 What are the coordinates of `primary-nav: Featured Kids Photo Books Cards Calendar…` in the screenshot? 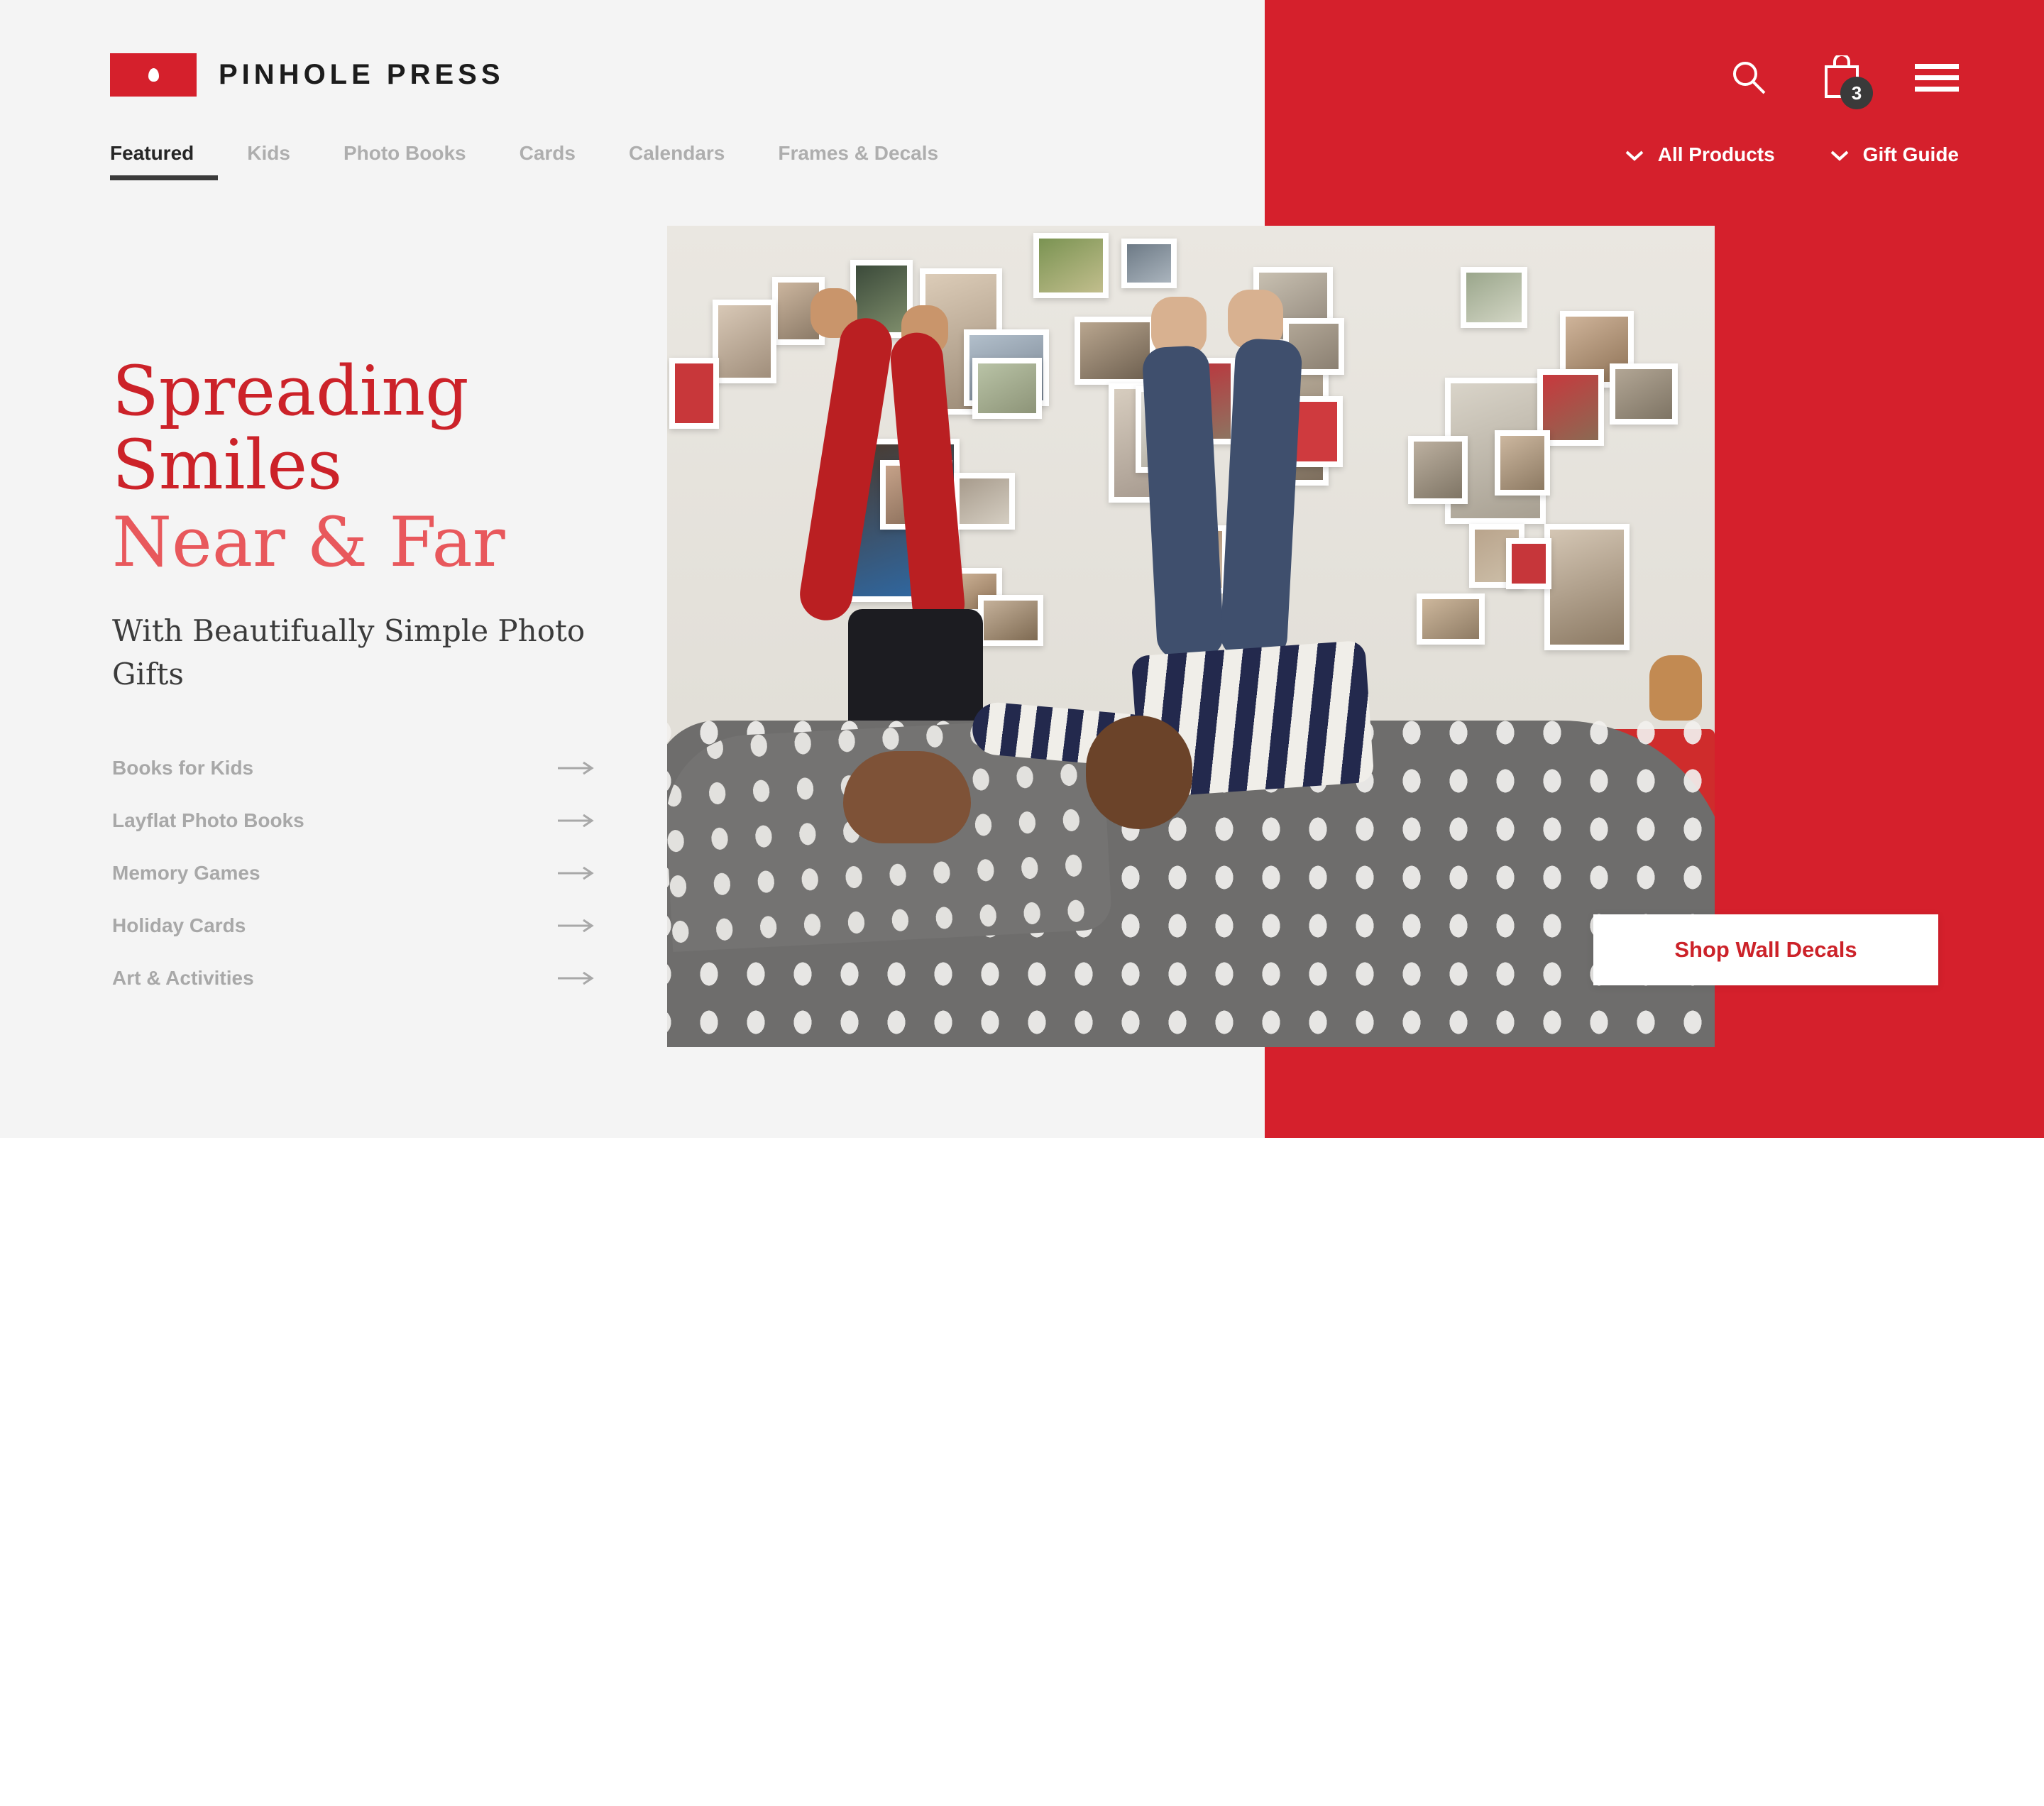 It's located at (550, 161).